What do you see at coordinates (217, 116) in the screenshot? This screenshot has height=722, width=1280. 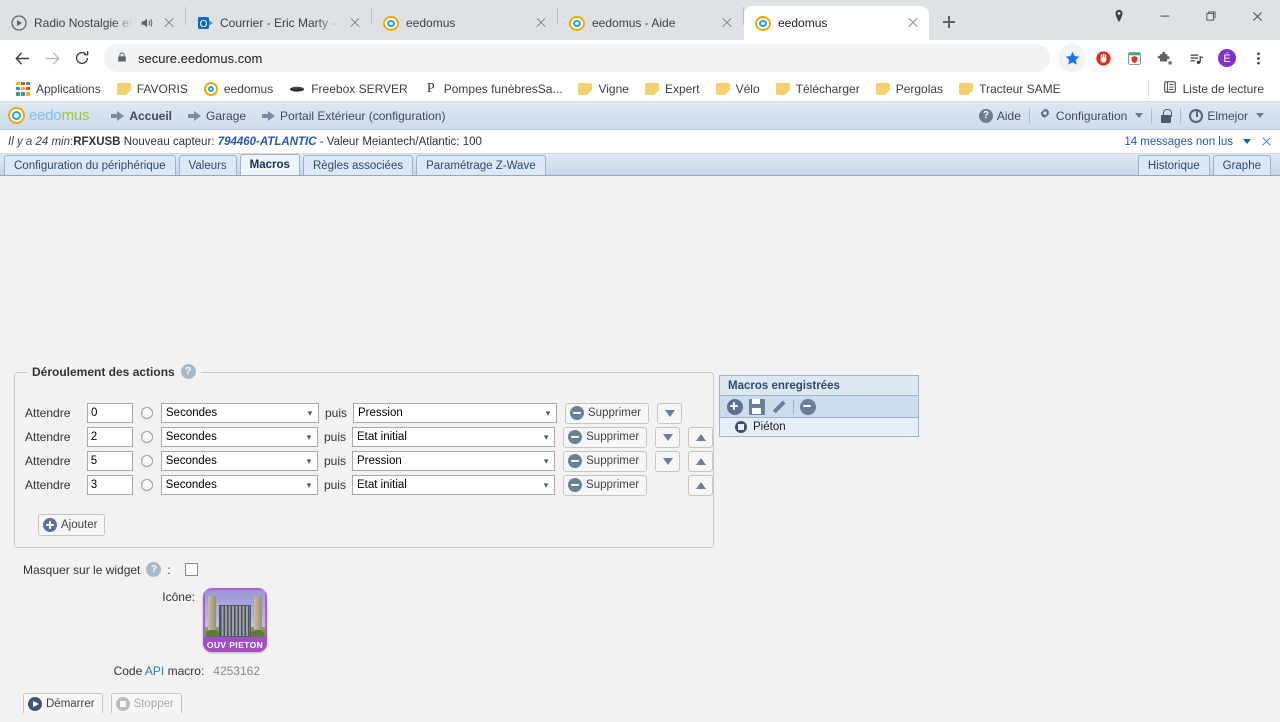 I see `breadcrumb-item-garage: Garage` at bounding box center [217, 116].